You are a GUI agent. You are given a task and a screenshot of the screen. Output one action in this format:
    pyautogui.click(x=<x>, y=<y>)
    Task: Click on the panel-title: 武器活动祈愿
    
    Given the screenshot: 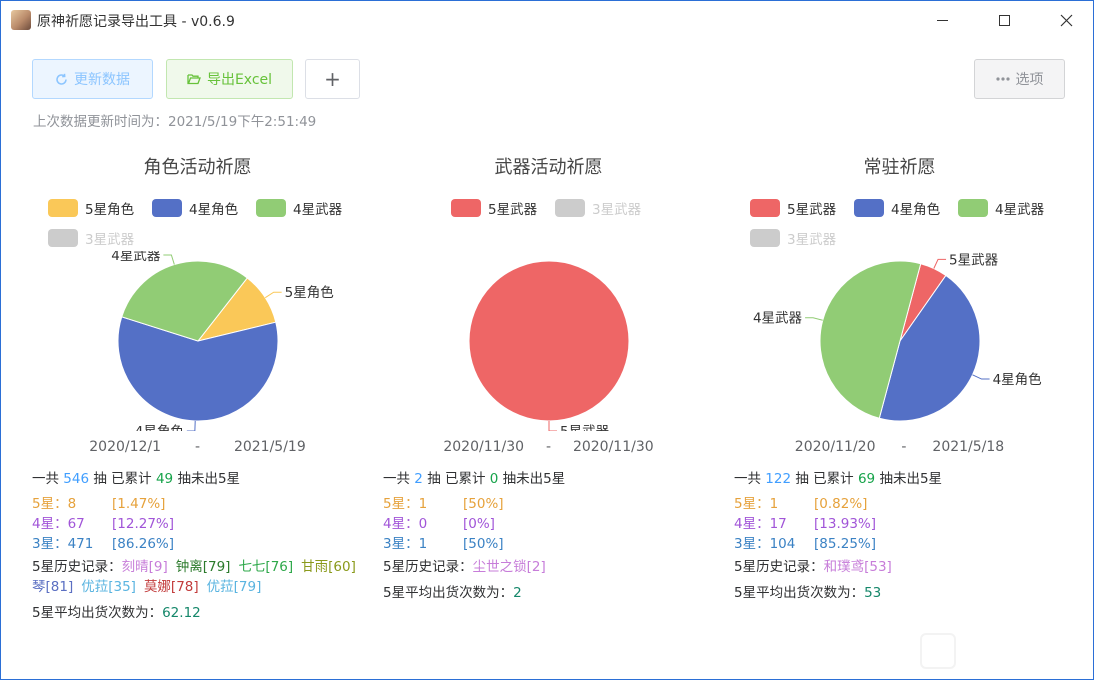 What is the action you would take?
    pyautogui.click(x=548, y=167)
    